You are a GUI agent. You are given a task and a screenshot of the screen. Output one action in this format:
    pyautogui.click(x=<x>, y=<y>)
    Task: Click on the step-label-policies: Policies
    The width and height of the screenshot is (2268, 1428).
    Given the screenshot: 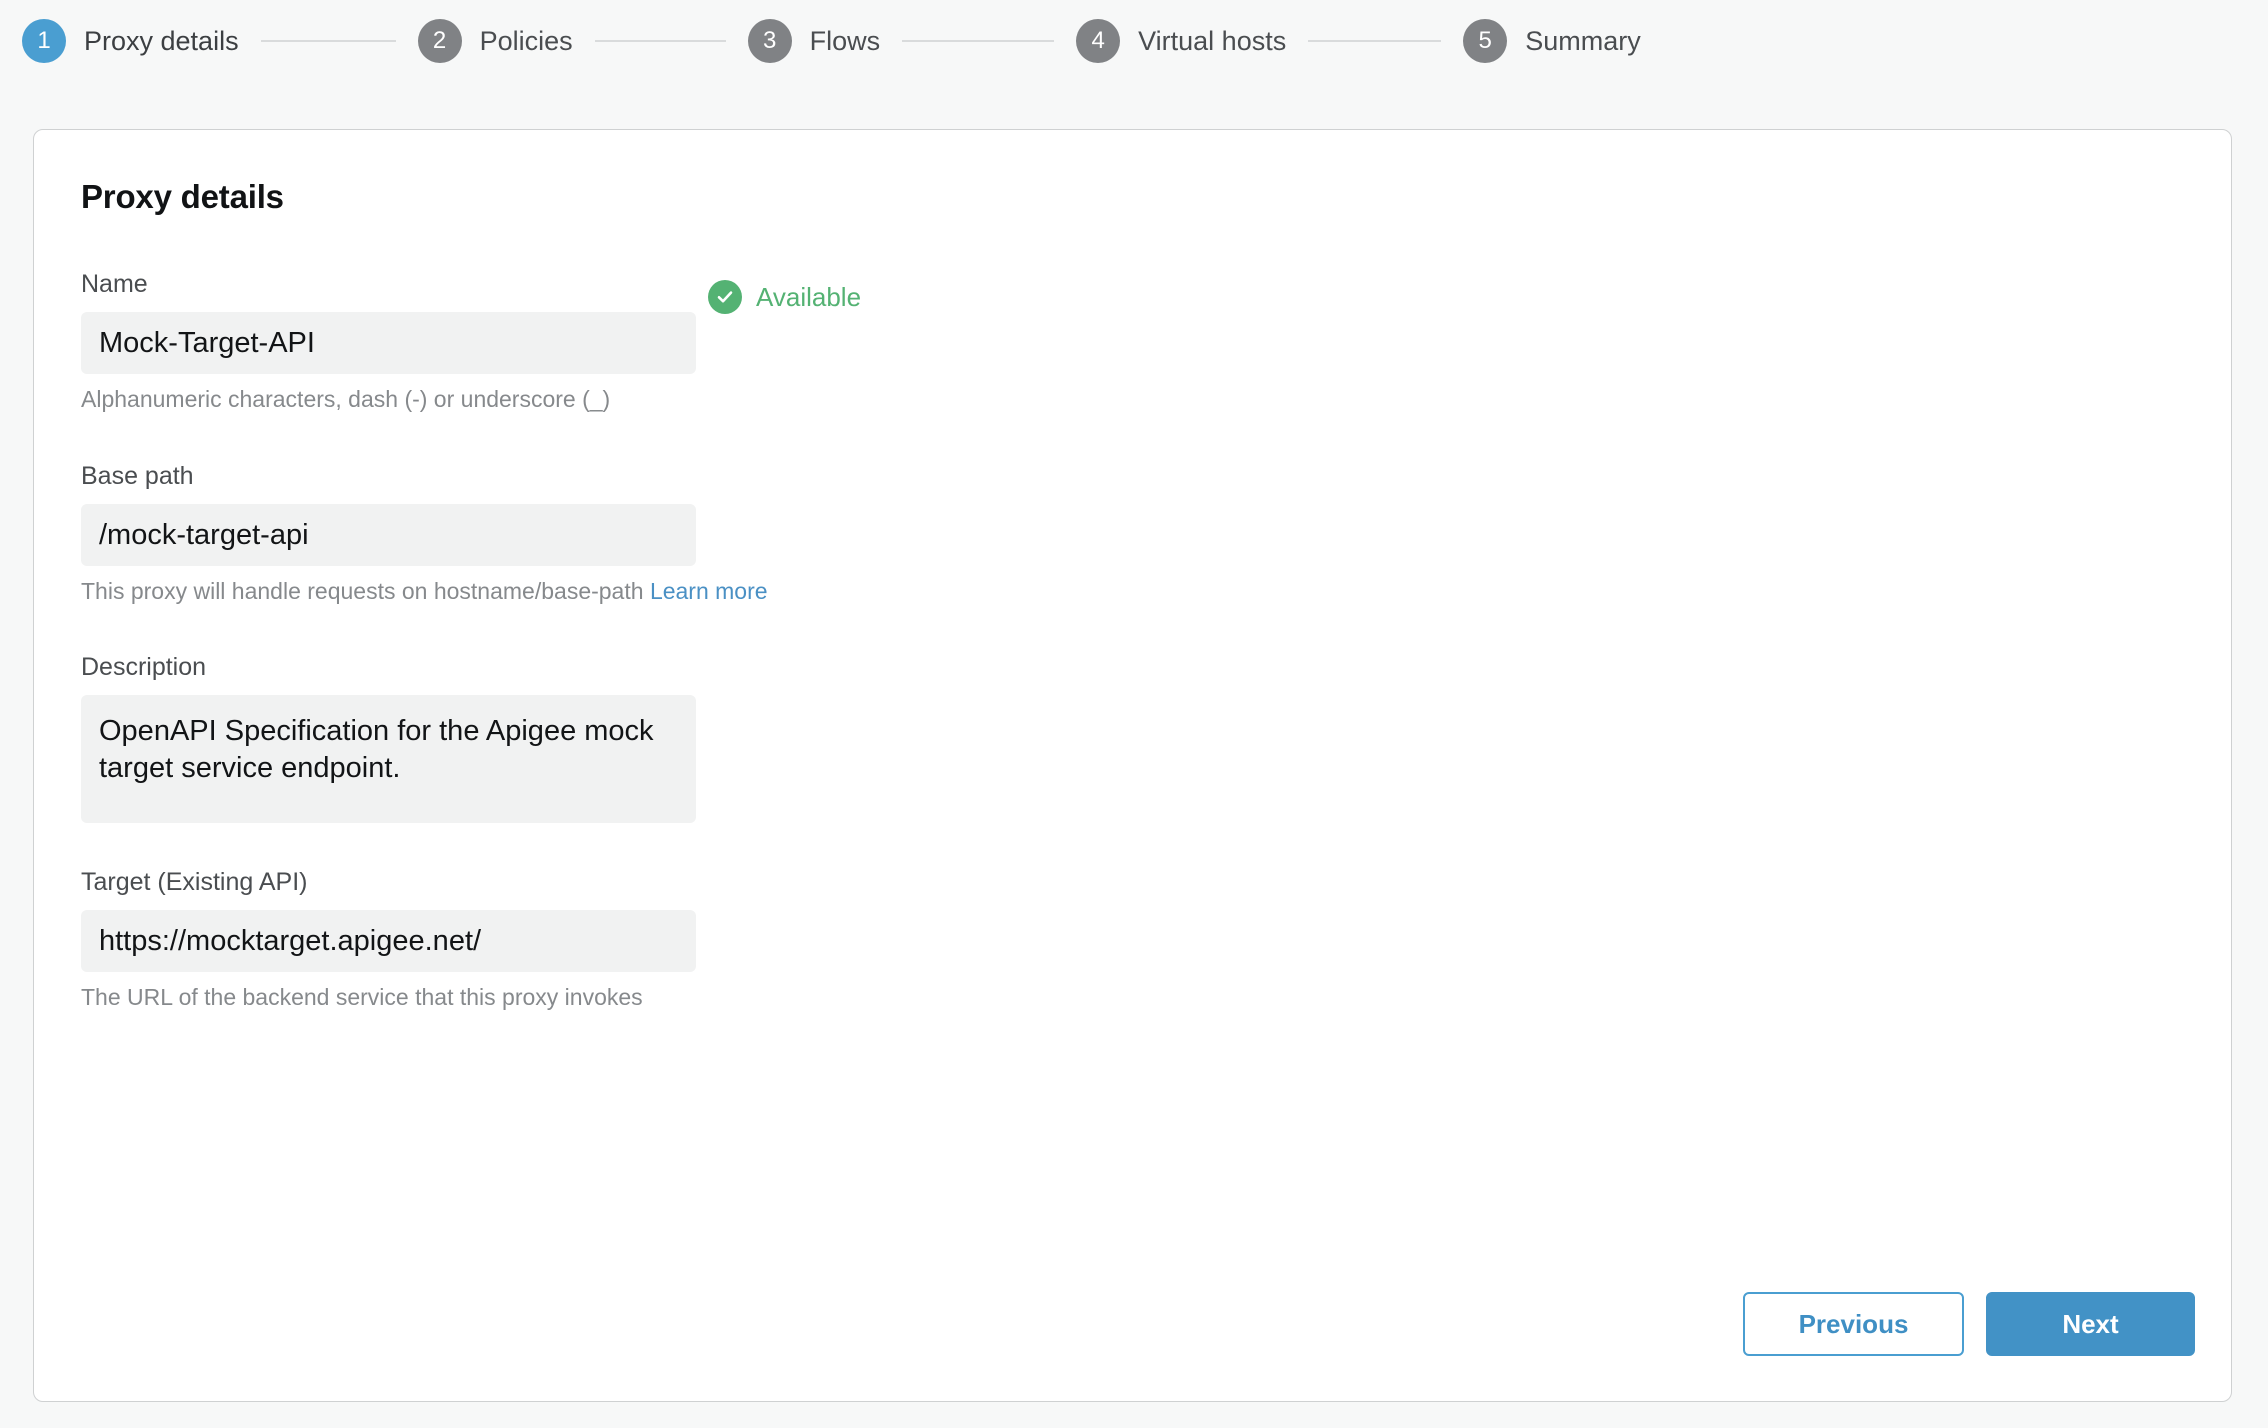 What is the action you would take?
    pyautogui.click(x=526, y=40)
    